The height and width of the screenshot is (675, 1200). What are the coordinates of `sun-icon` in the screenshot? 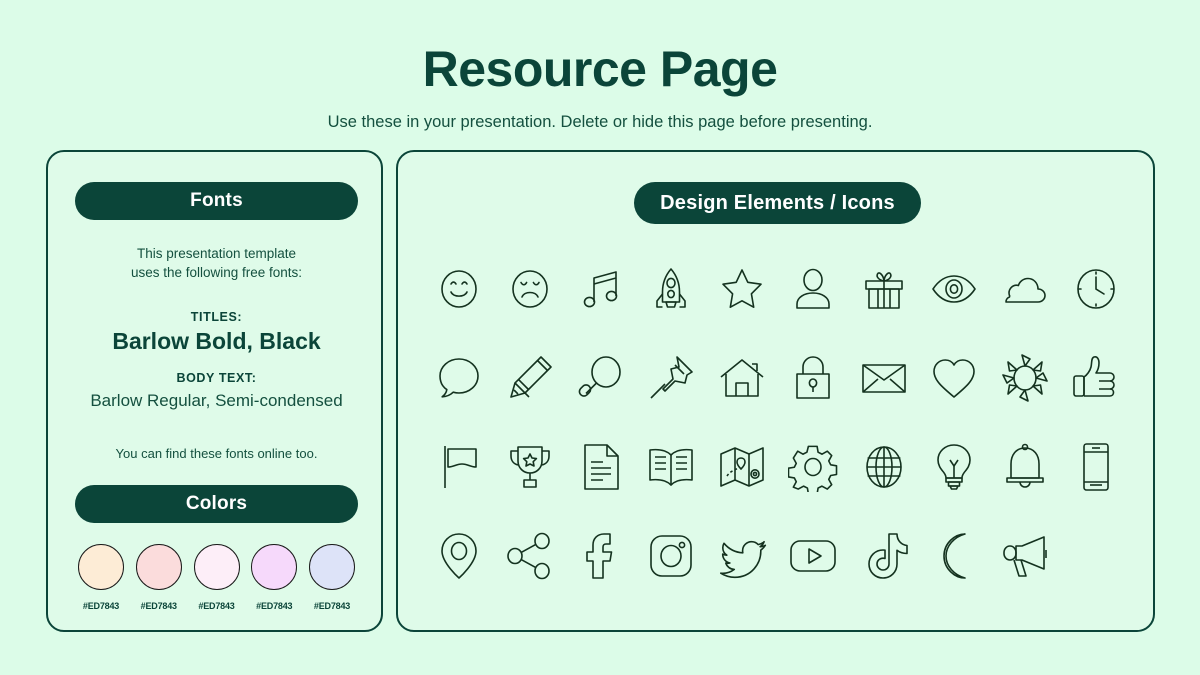 It's located at (1025, 378).